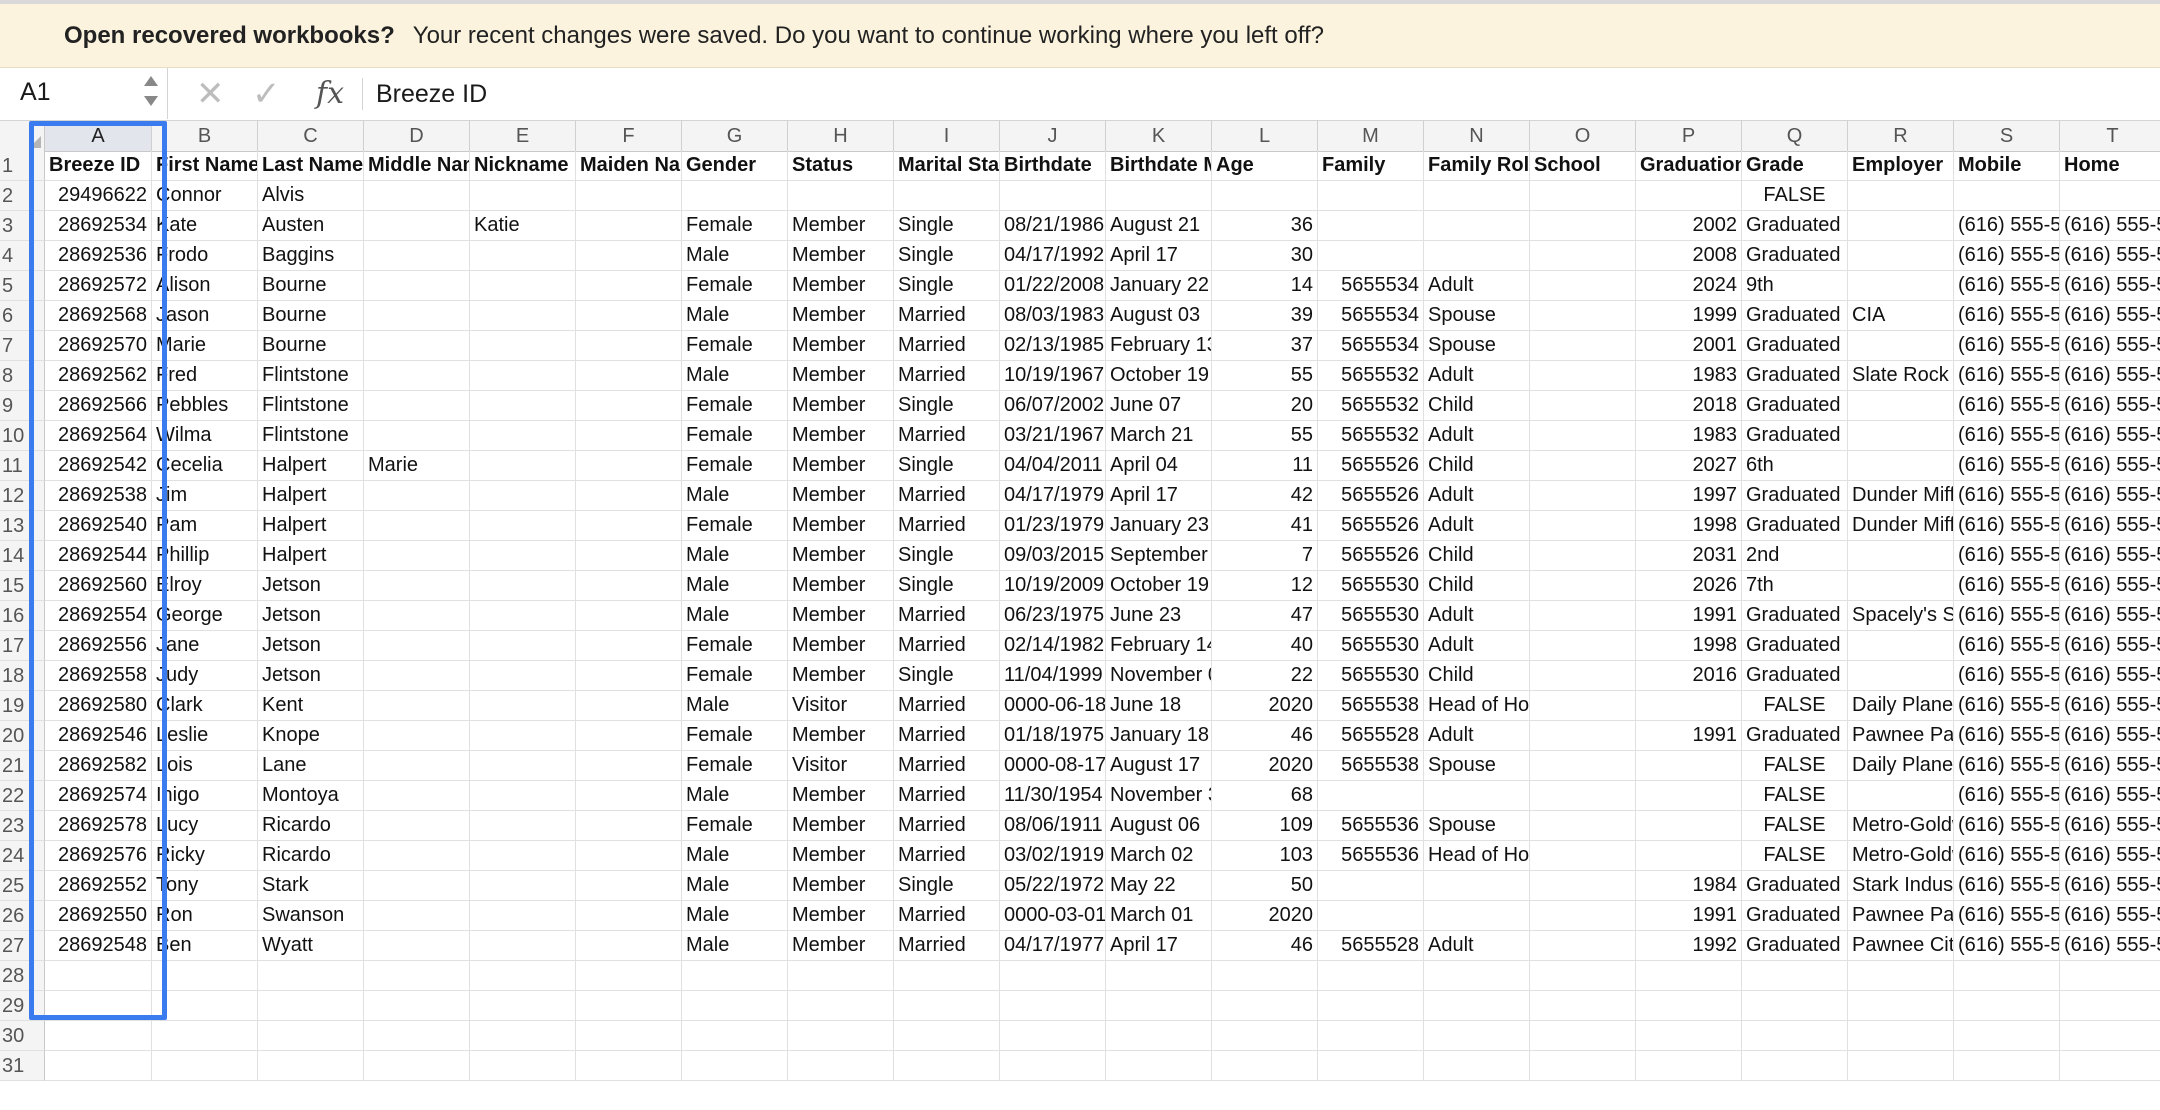  I want to click on header-cell-e: Nickname, so click(523, 166).